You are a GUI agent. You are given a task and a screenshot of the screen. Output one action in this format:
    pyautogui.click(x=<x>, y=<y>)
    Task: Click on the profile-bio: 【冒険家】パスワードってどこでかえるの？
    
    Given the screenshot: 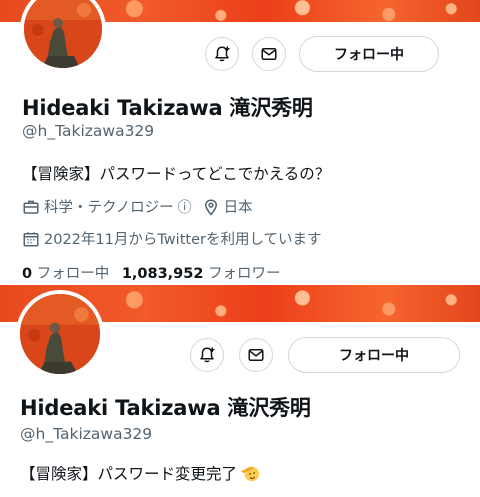 What is the action you would take?
    pyautogui.click(x=176, y=174)
    